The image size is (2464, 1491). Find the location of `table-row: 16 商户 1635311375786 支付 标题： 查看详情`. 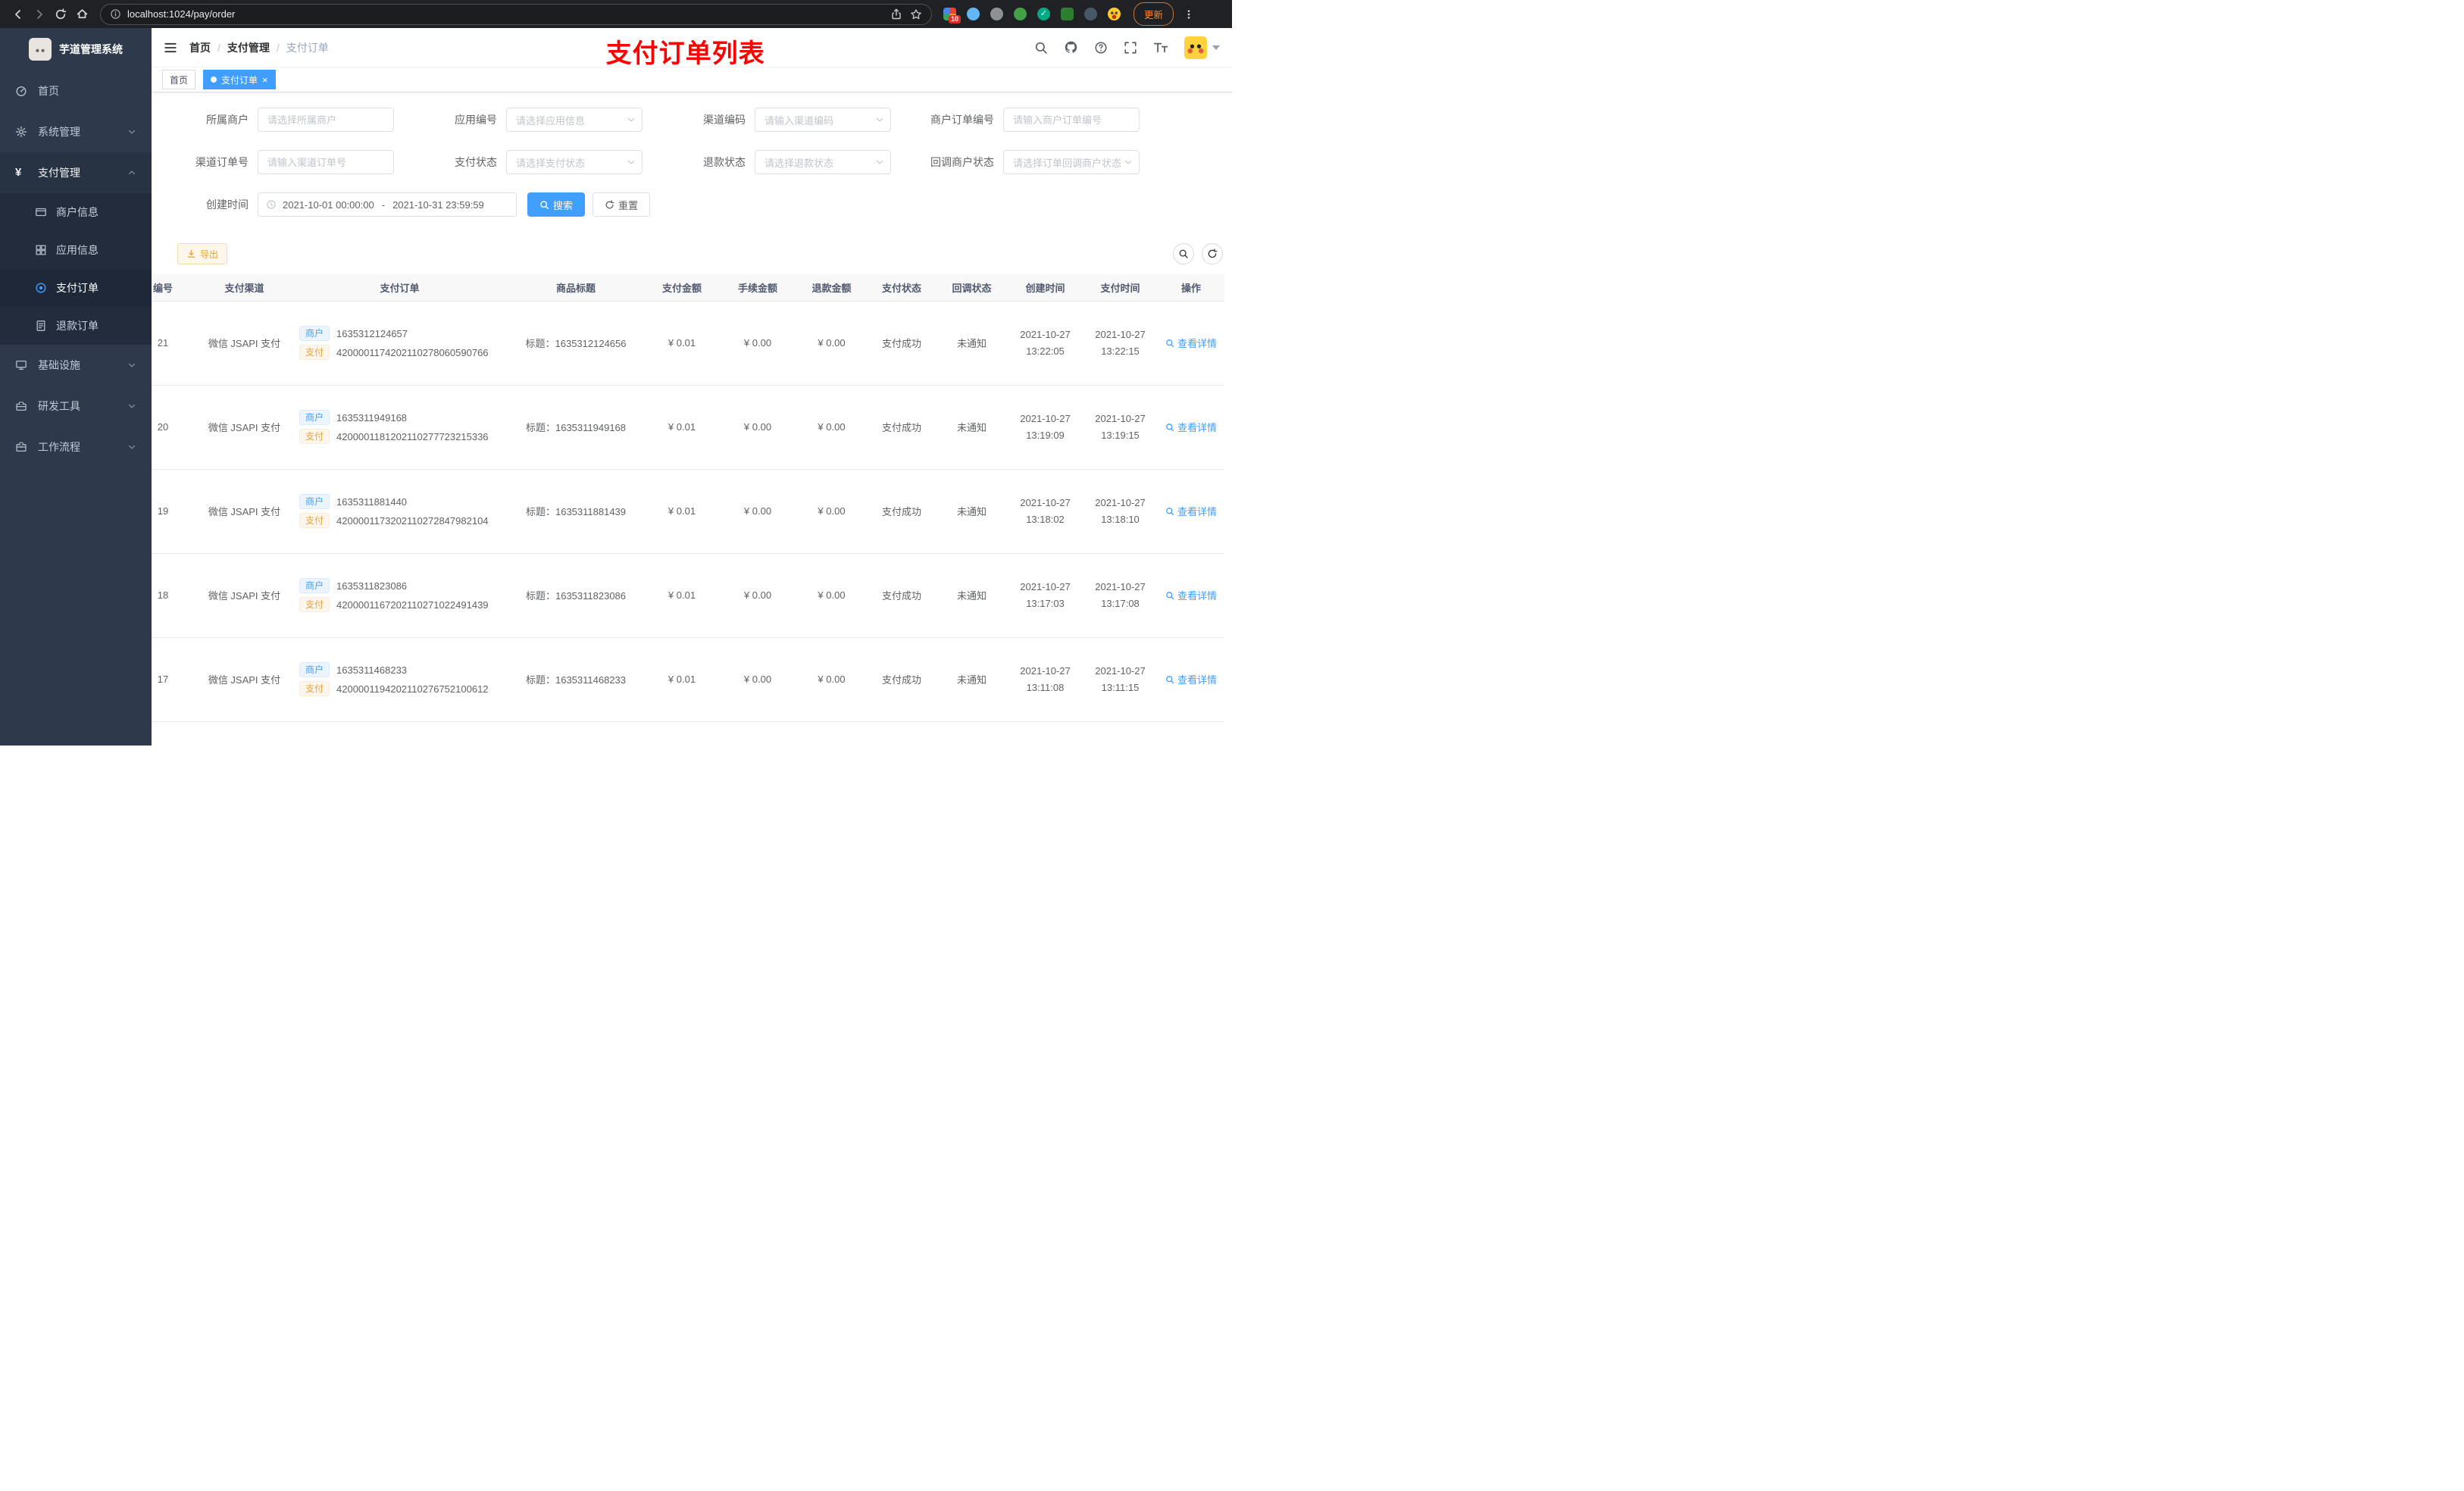

table-row: 16 商户 1635311375786 支付 标题： 查看详情 is located at coordinates (688, 733).